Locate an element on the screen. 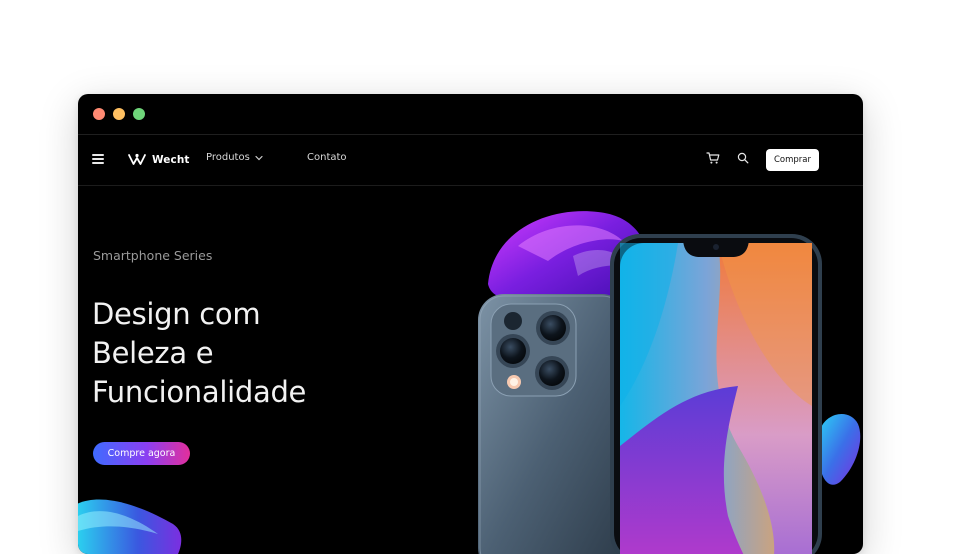 This screenshot has height=554, width=960. hero-eyebrow: Smartphone Series is located at coordinates (153, 255).